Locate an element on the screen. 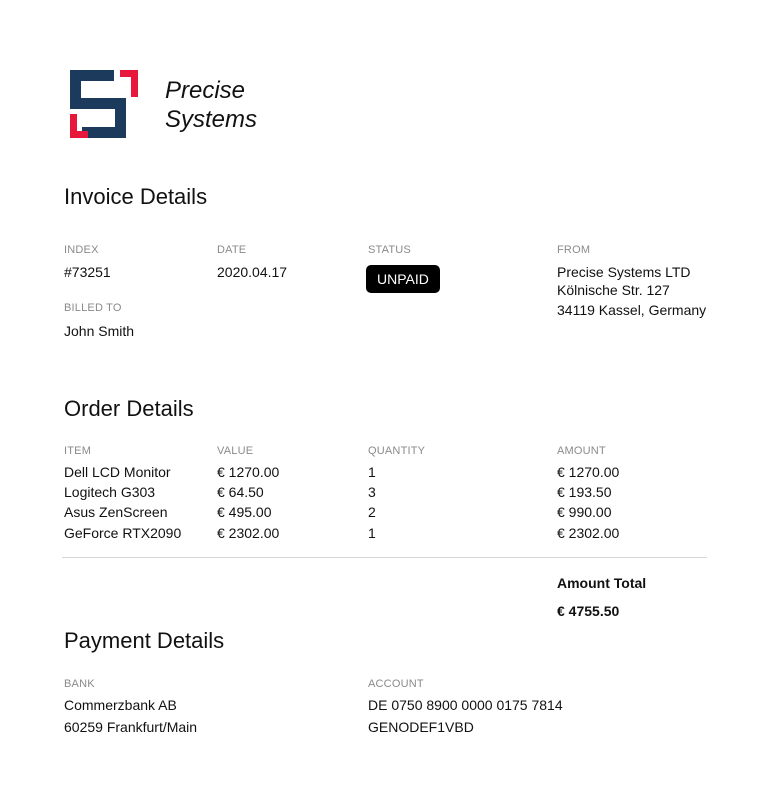  status-label: STATUS is located at coordinates (389, 250).